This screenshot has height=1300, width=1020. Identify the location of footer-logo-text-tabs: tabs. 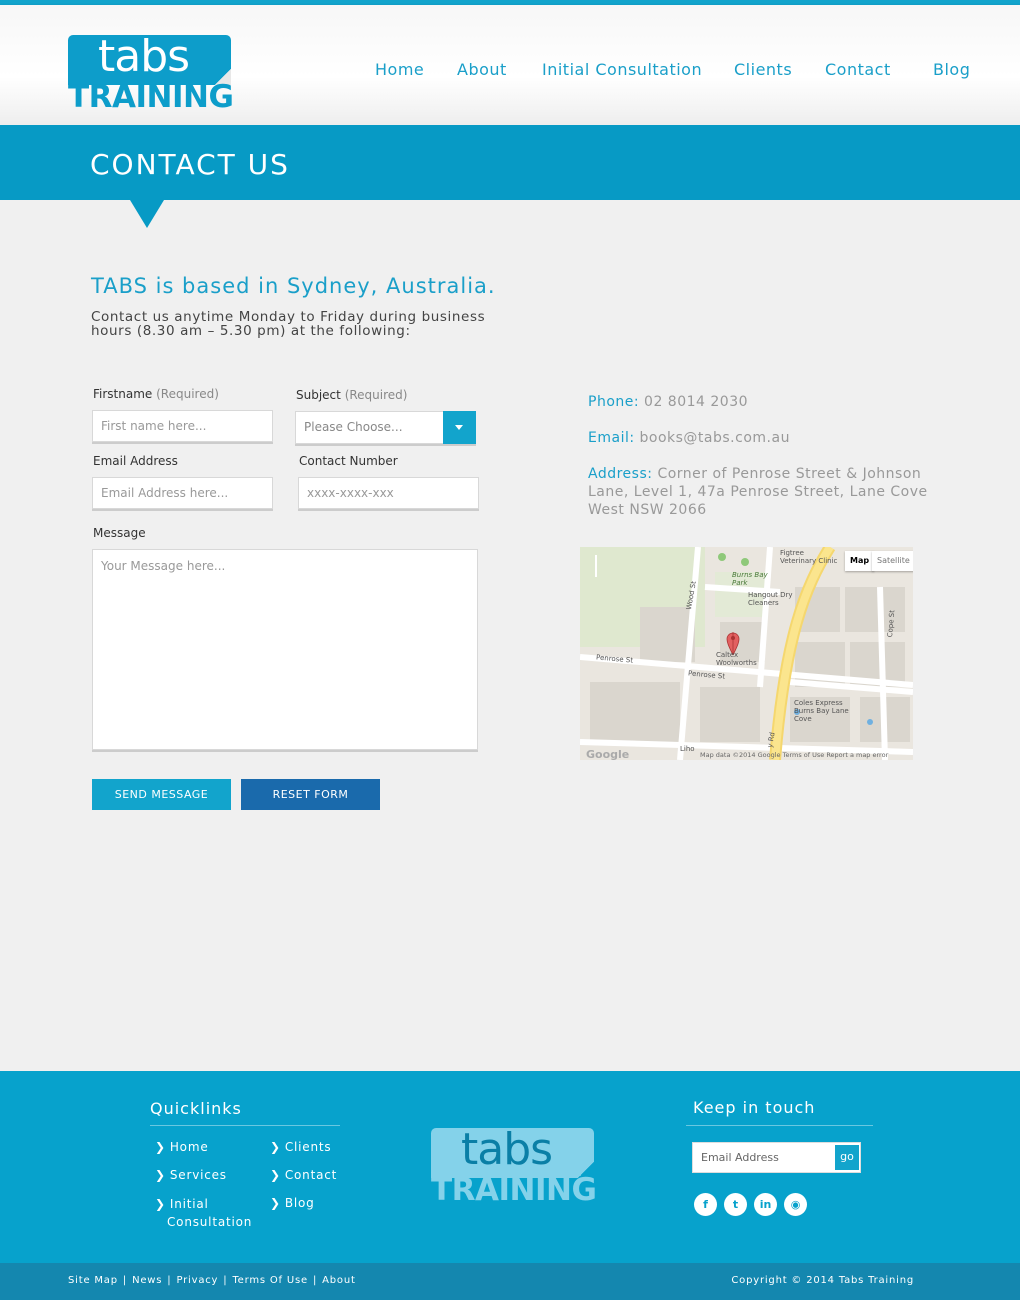
(507, 1149).